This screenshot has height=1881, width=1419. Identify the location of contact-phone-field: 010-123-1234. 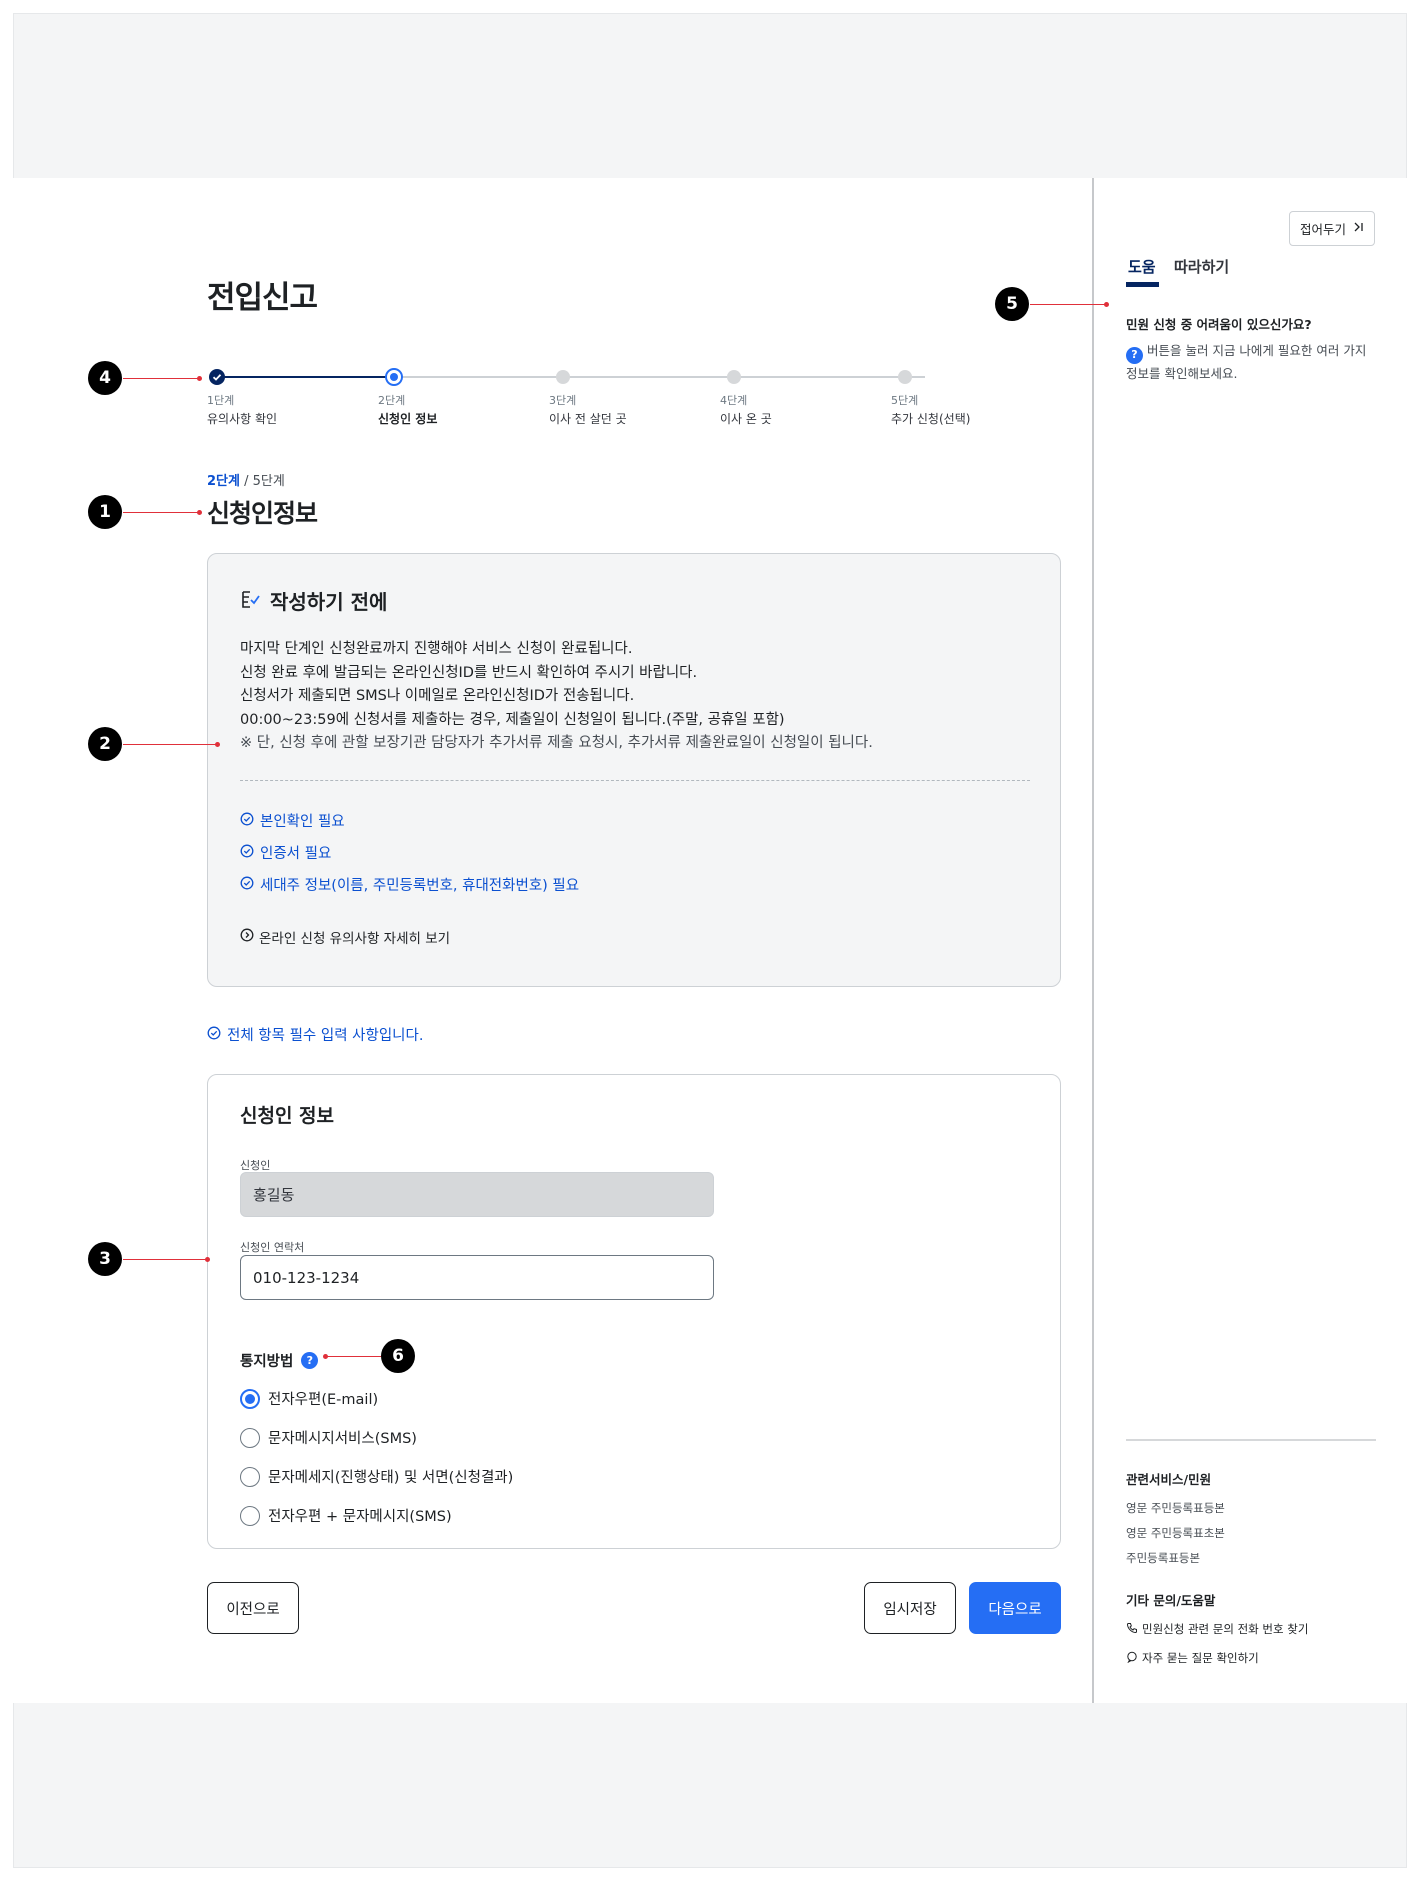
(477, 1277).